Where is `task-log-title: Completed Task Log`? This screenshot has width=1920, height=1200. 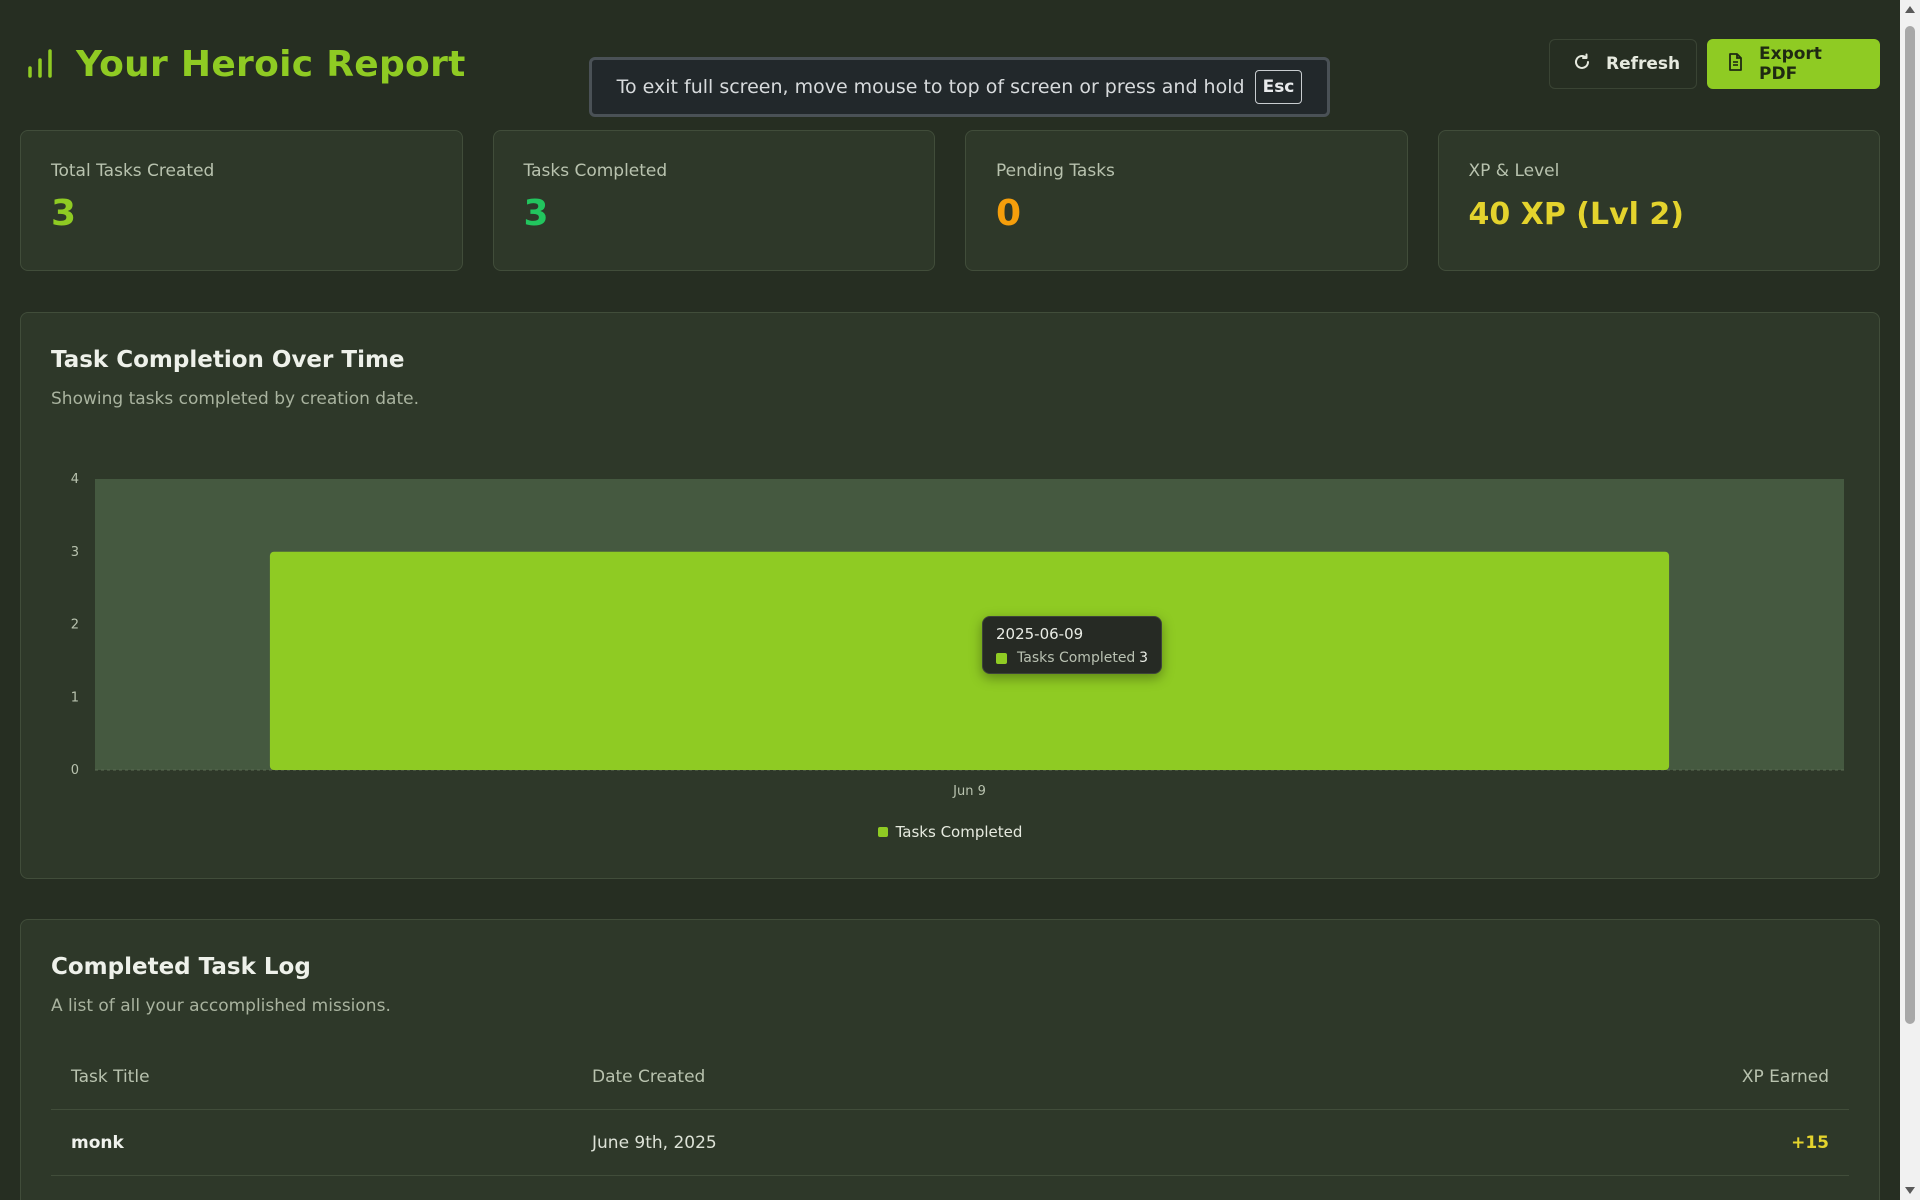 task-log-title: Completed Task Log is located at coordinates (181, 967).